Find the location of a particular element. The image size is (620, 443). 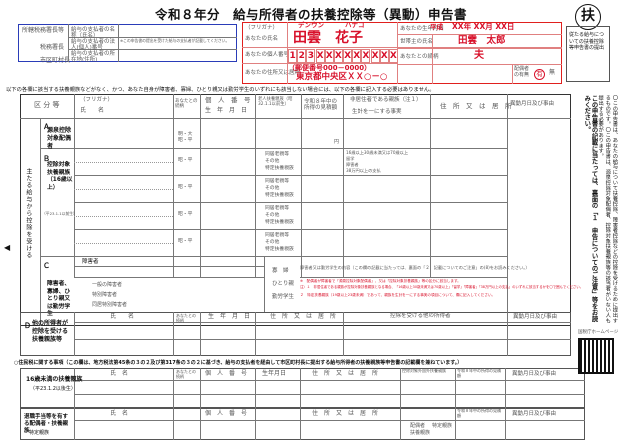

section-a-label: 源泉控除対象配偶者 is located at coordinates (59, 138).